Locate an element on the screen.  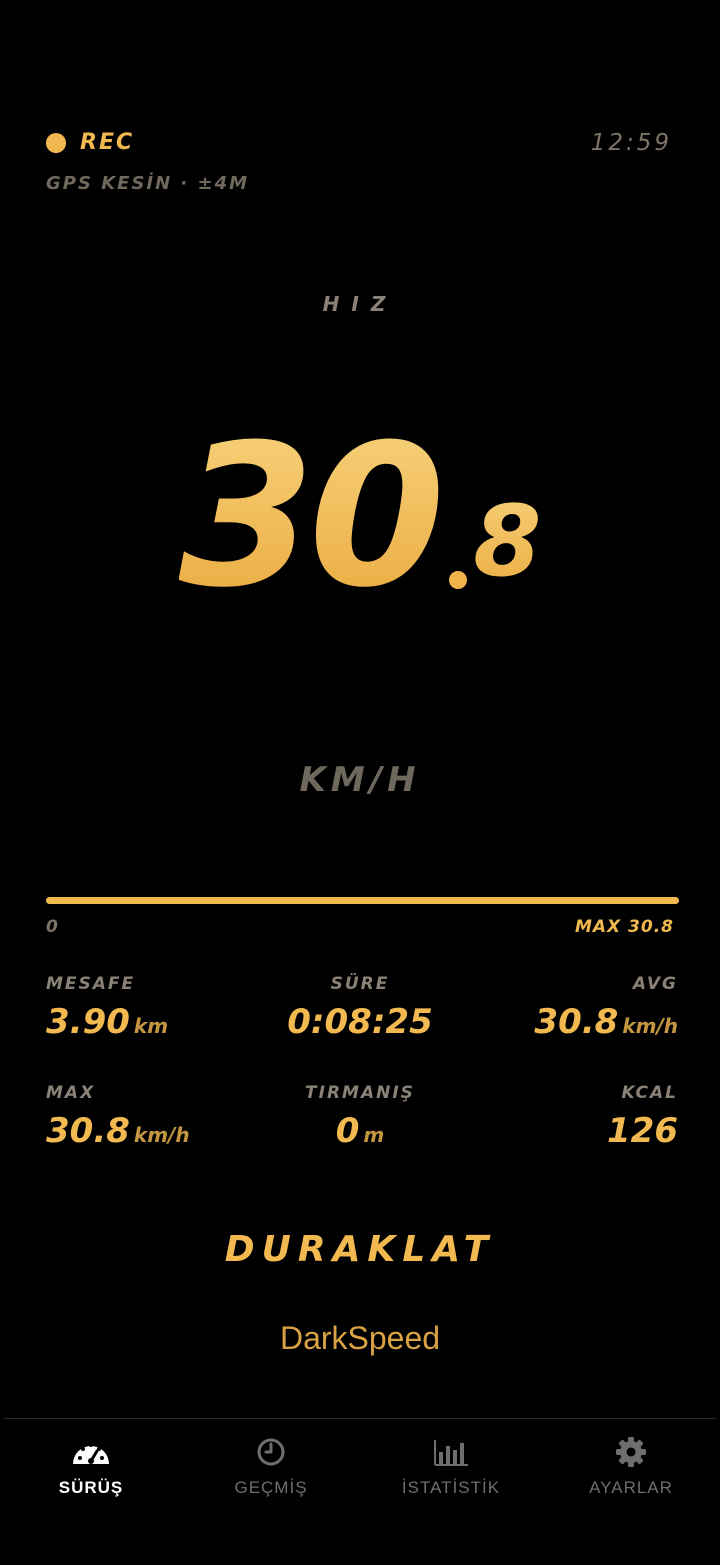
stat-label: AVG is located at coordinates (655, 984).